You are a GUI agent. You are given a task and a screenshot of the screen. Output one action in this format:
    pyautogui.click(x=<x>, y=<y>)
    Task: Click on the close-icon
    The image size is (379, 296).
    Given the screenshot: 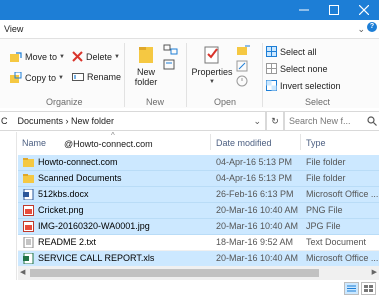 What is the action you would take?
    pyautogui.click(x=364, y=10)
    